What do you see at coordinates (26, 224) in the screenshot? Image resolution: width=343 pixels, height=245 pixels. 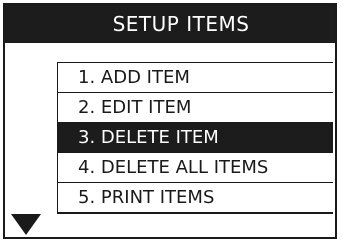 I see `scroll-down-arrow-icon` at bounding box center [26, 224].